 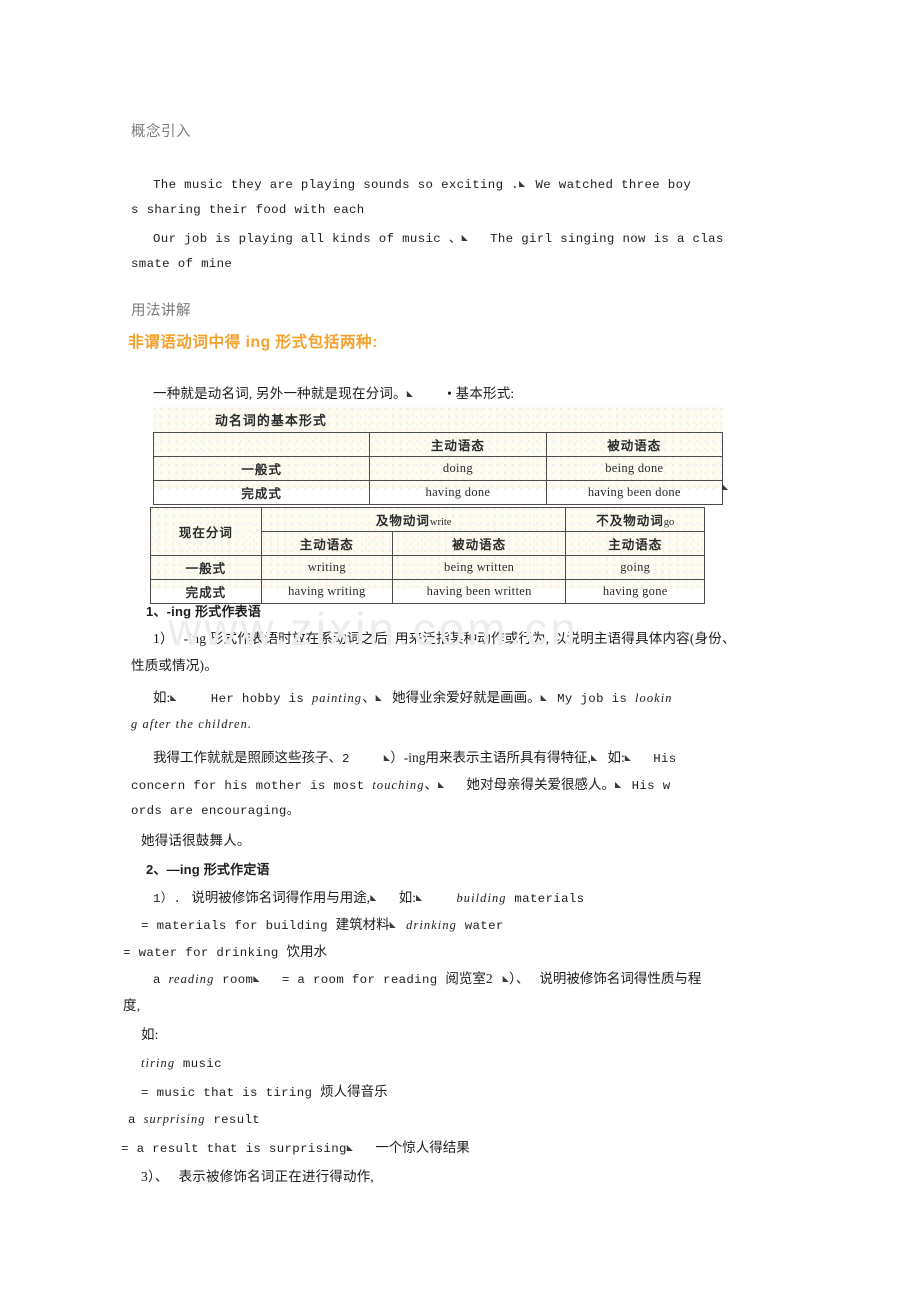 What do you see at coordinates (427, 567) in the screenshot?
I see `table-row: 一般式 writing being written going` at bounding box center [427, 567].